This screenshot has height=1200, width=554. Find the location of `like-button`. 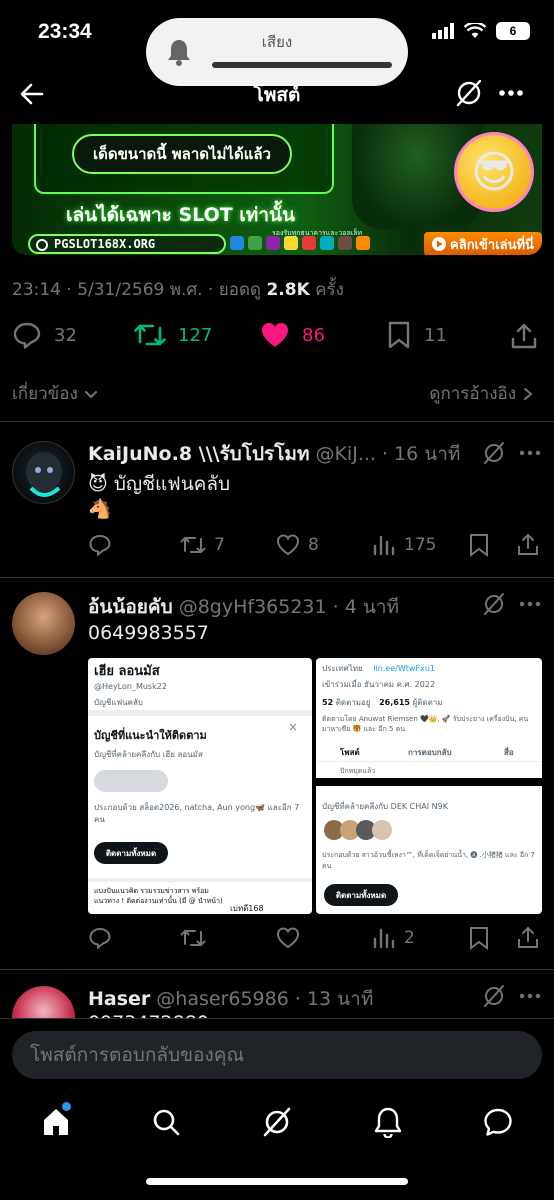

like-button is located at coordinates (288, 938).